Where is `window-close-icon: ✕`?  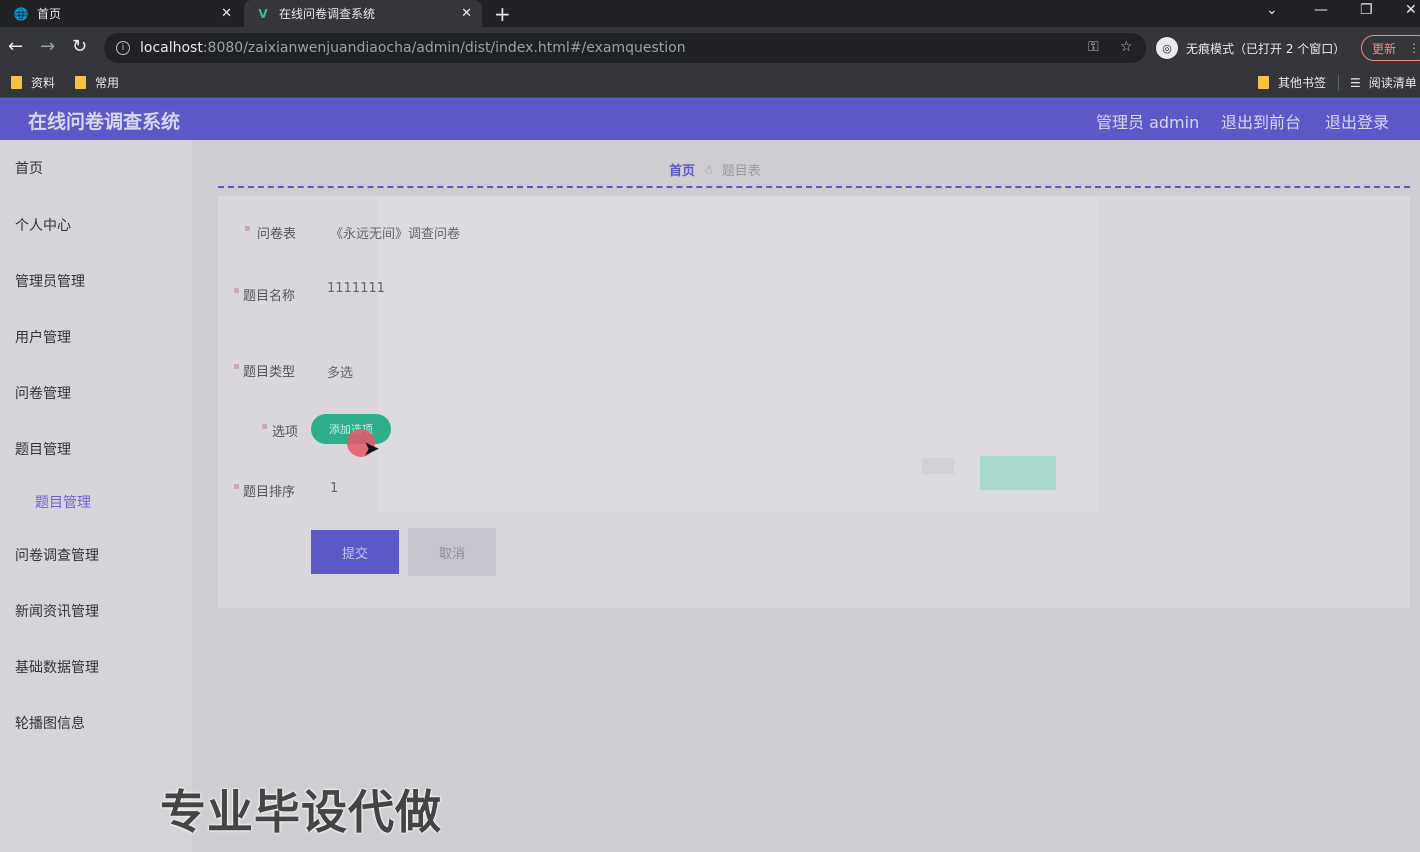
window-close-icon: ✕ is located at coordinates (1411, 10).